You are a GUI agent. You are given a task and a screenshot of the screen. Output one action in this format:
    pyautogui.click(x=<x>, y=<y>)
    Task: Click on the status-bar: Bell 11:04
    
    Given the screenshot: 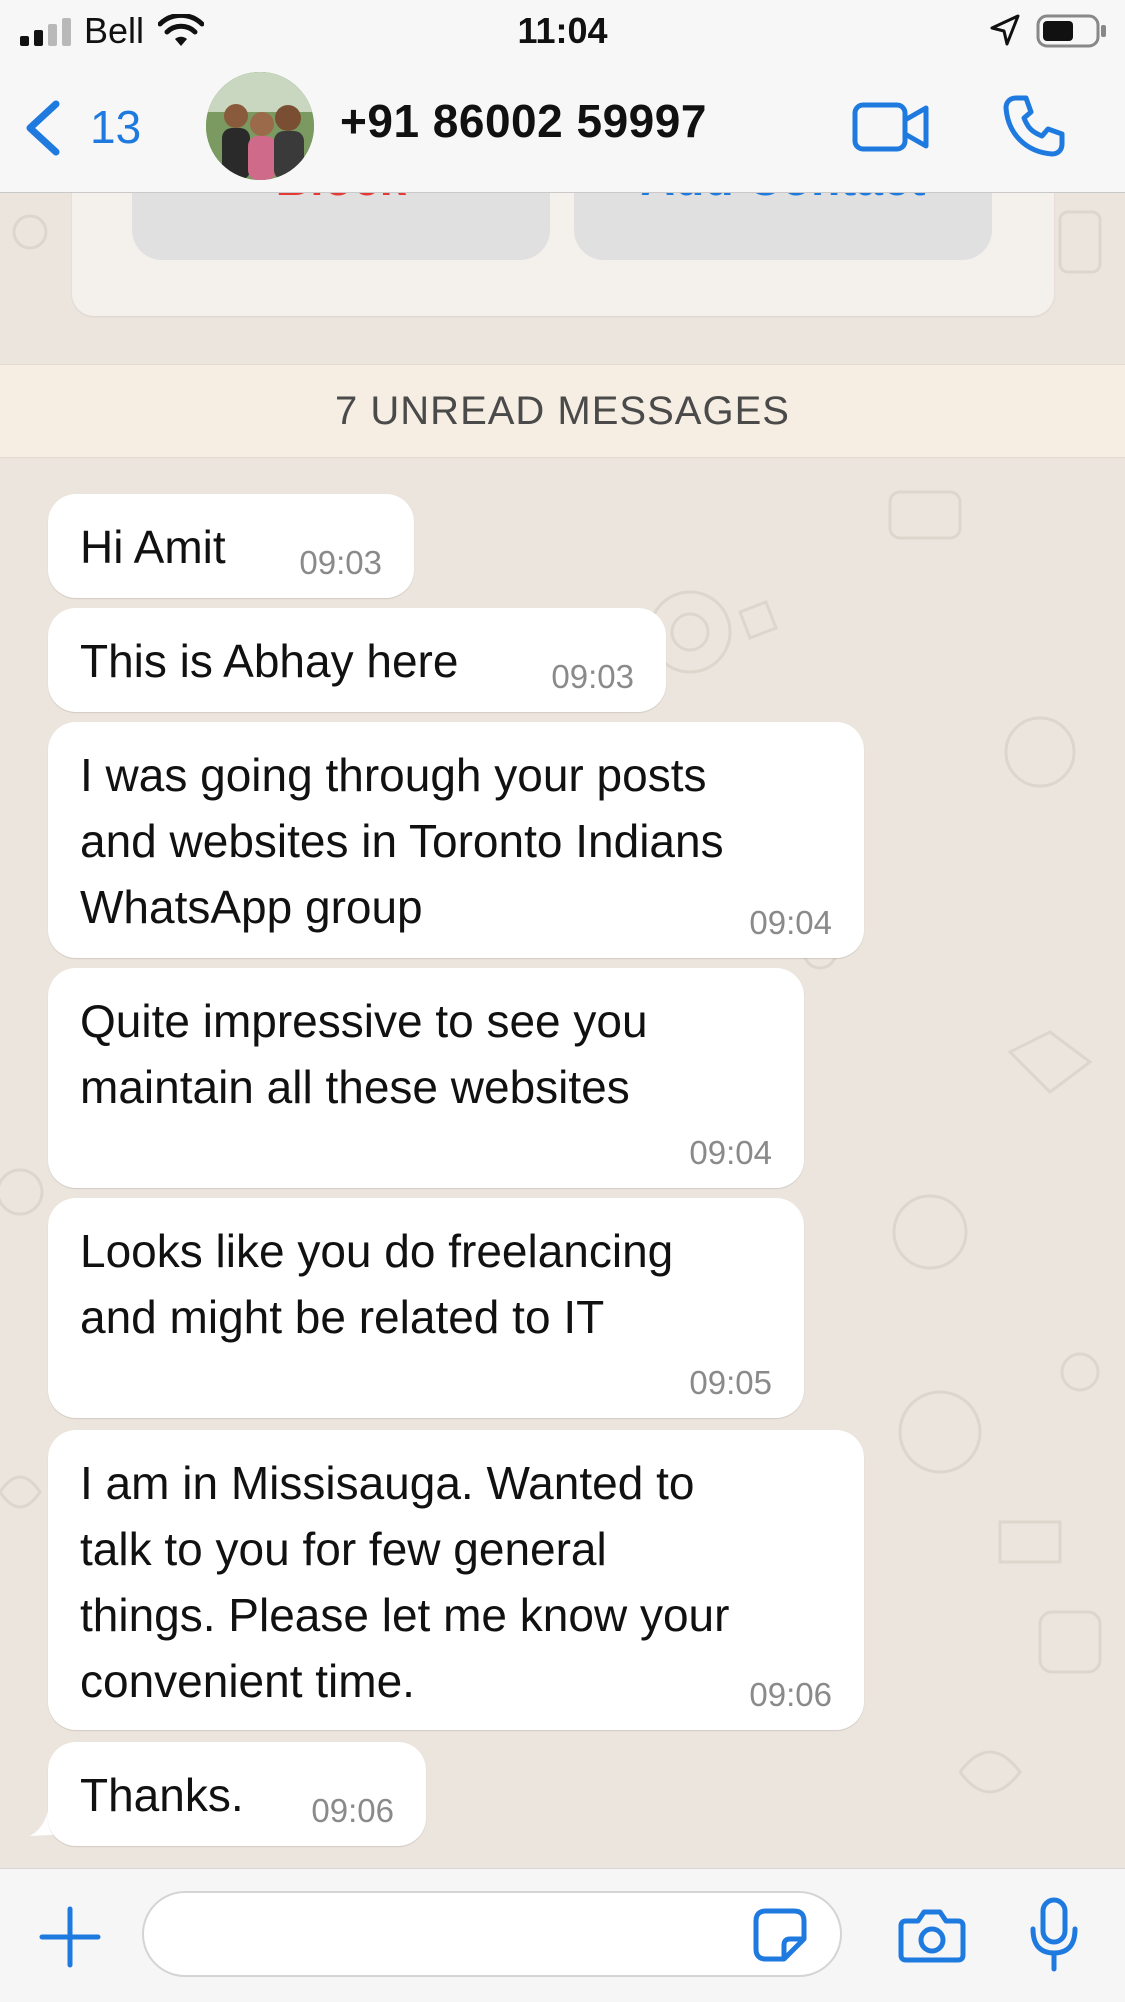 What is the action you would take?
    pyautogui.click(x=562, y=32)
    